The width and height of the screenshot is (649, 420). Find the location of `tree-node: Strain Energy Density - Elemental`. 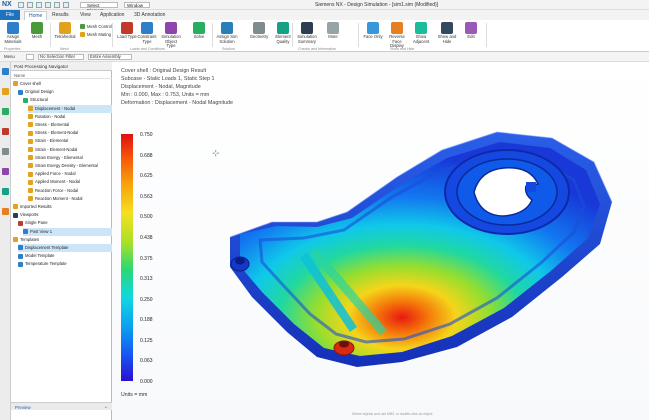

tree-node: Strain Energy Density - Elemental is located at coordinates (70, 166).